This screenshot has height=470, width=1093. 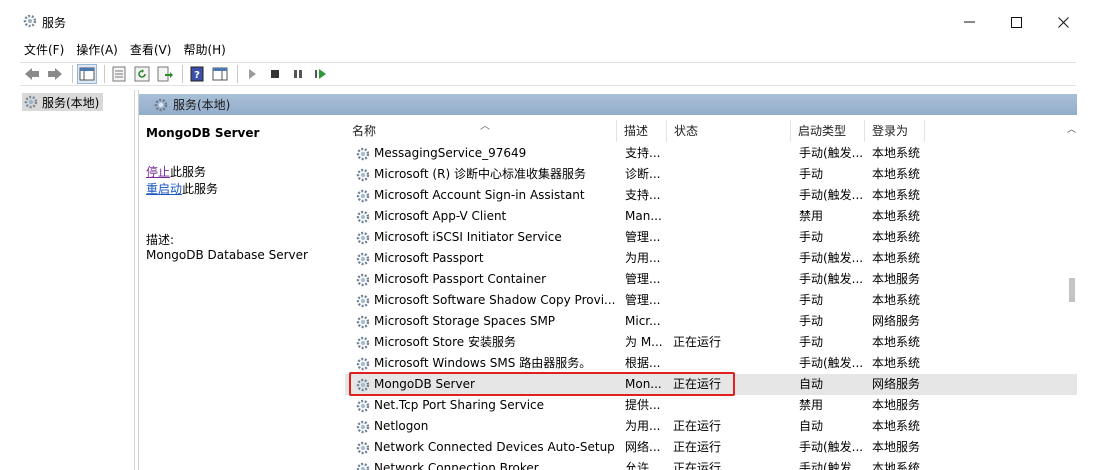 What do you see at coordinates (158, 172) in the screenshot?
I see `stop-service-link: 停止` at bounding box center [158, 172].